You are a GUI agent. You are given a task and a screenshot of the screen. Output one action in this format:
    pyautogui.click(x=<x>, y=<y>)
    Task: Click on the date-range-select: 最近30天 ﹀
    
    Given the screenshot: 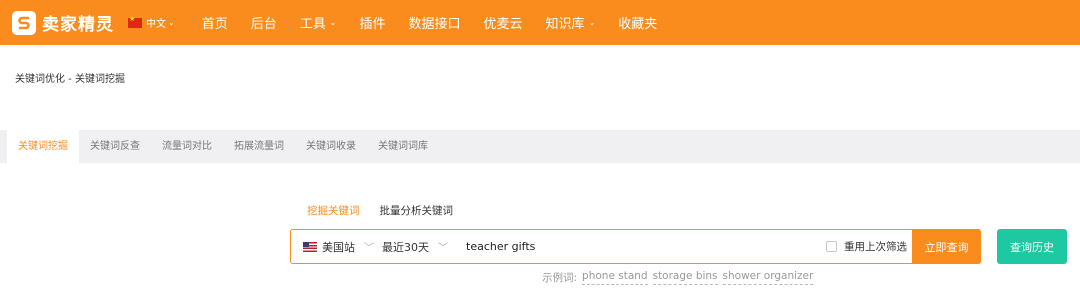 What is the action you would take?
    pyautogui.click(x=415, y=247)
    